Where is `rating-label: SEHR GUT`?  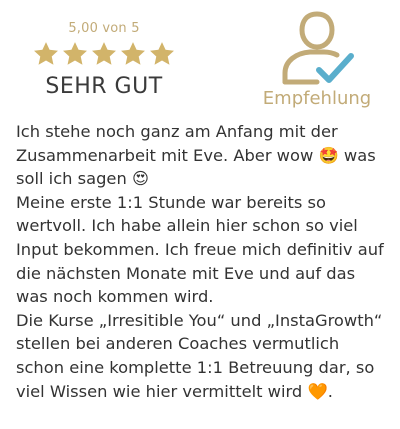
rating-label: SEHR GUT is located at coordinates (104, 86).